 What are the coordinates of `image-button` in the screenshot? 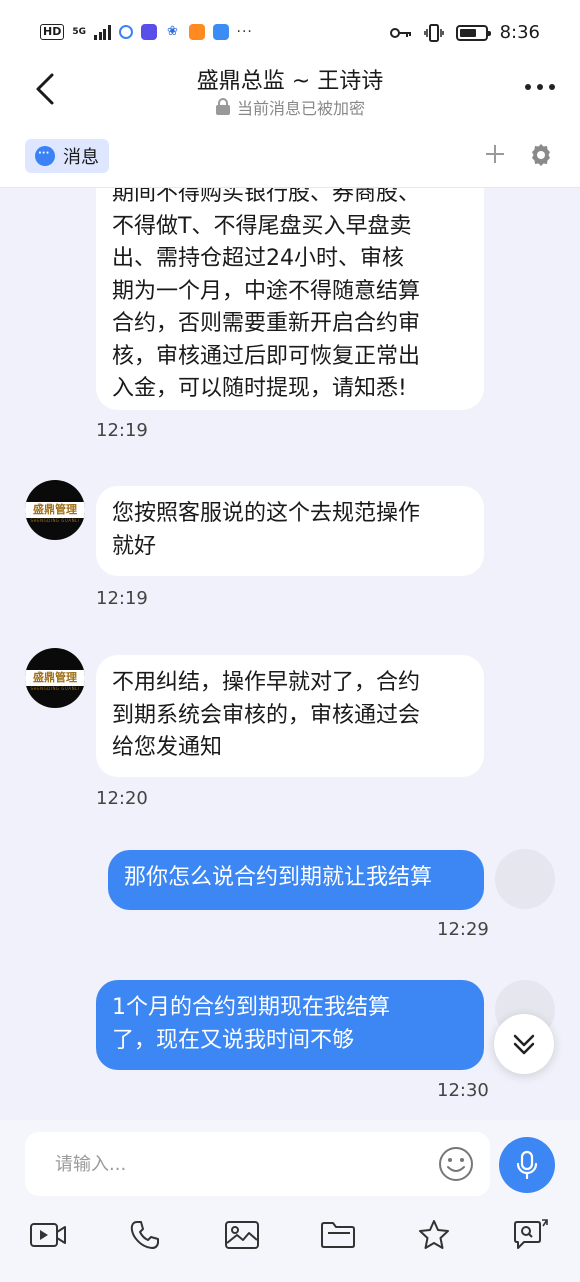 It's located at (242, 1235).